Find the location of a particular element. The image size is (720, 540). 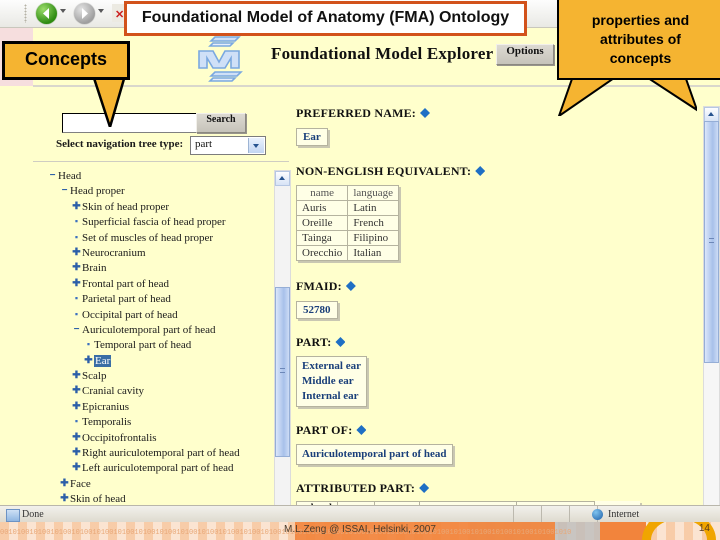

tree-node: − Auriculotemporal part of head is located at coordinates (159, 331).